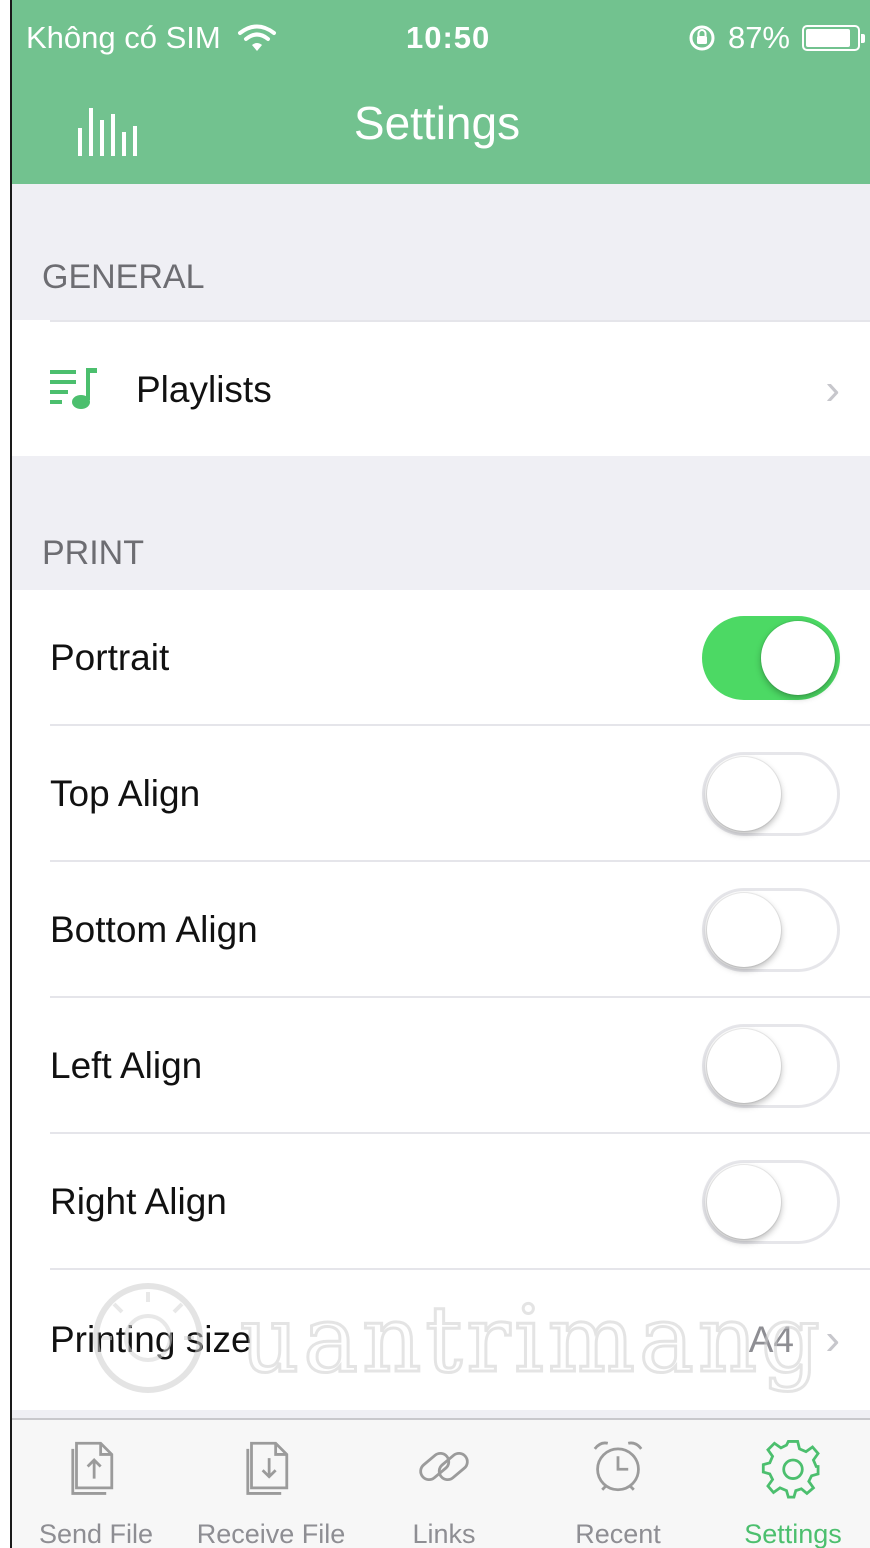  Describe the element at coordinates (441, 930) in the screenshot. I see `bottom-align-row: Bottom Align` at that location.